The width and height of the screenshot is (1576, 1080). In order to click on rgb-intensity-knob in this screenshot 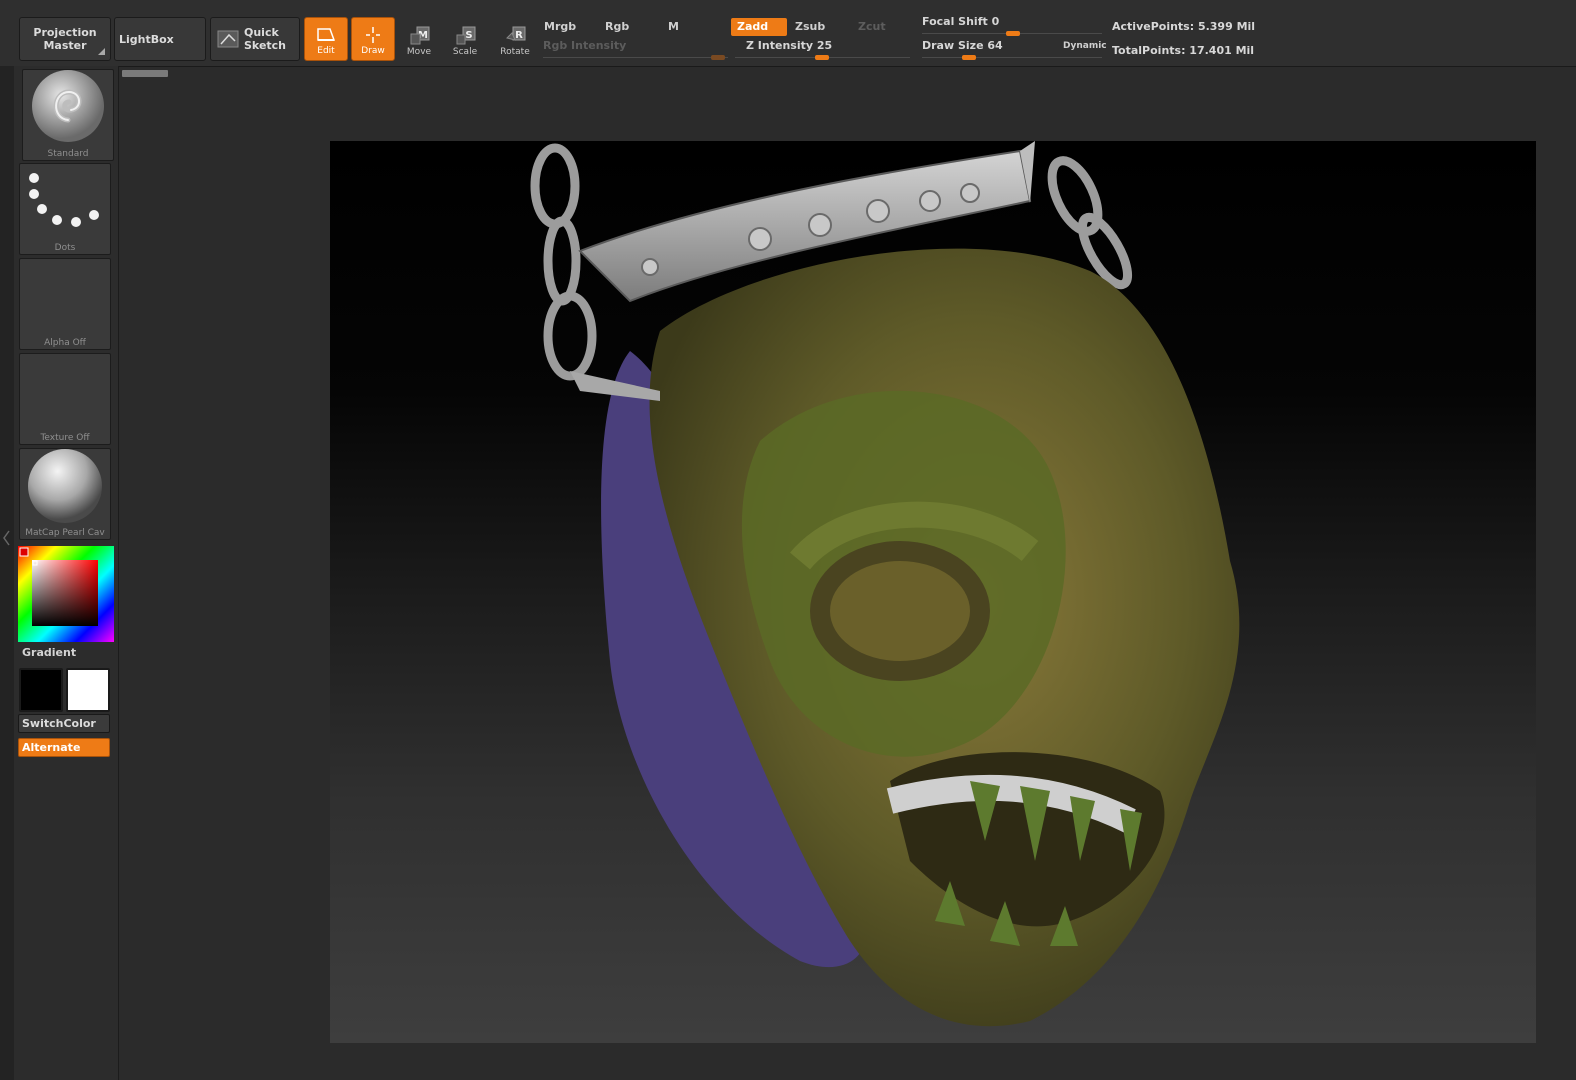, I will do `click(718, 57)`.